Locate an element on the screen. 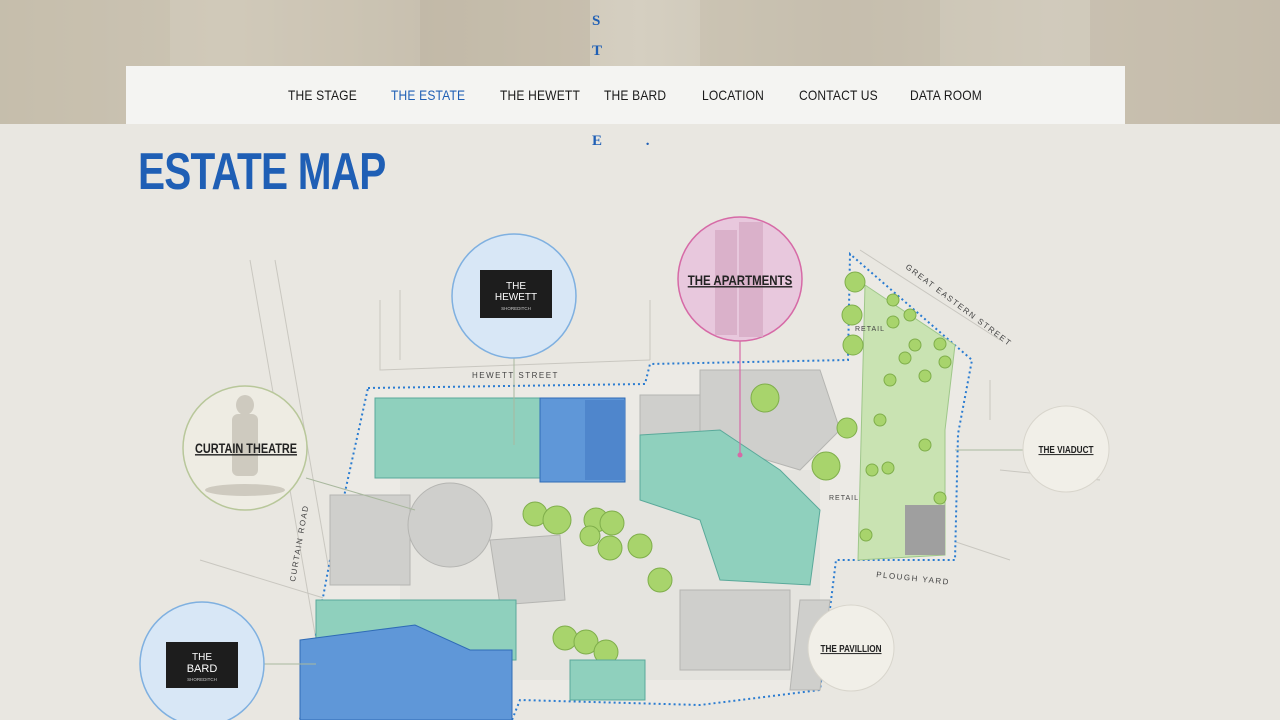  viaduct-label: THE VIADUCT is located at coordinates (1065, 449).